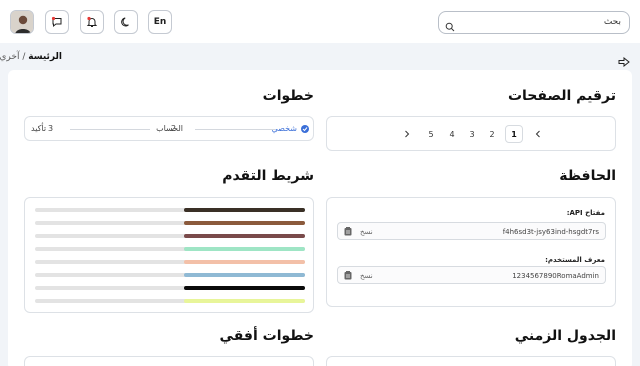  What do you see at coordinates (38, 128) in the screenshot?
I see `step-3-label: تأكيد` at bounding box center [38, 128].